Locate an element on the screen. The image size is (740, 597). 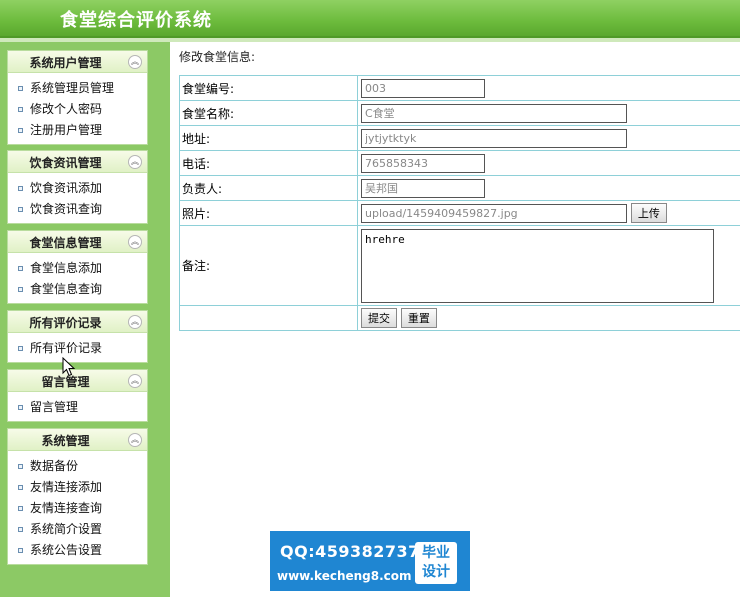
remark-textarea: hrehre is located at coordinates (537, 265).